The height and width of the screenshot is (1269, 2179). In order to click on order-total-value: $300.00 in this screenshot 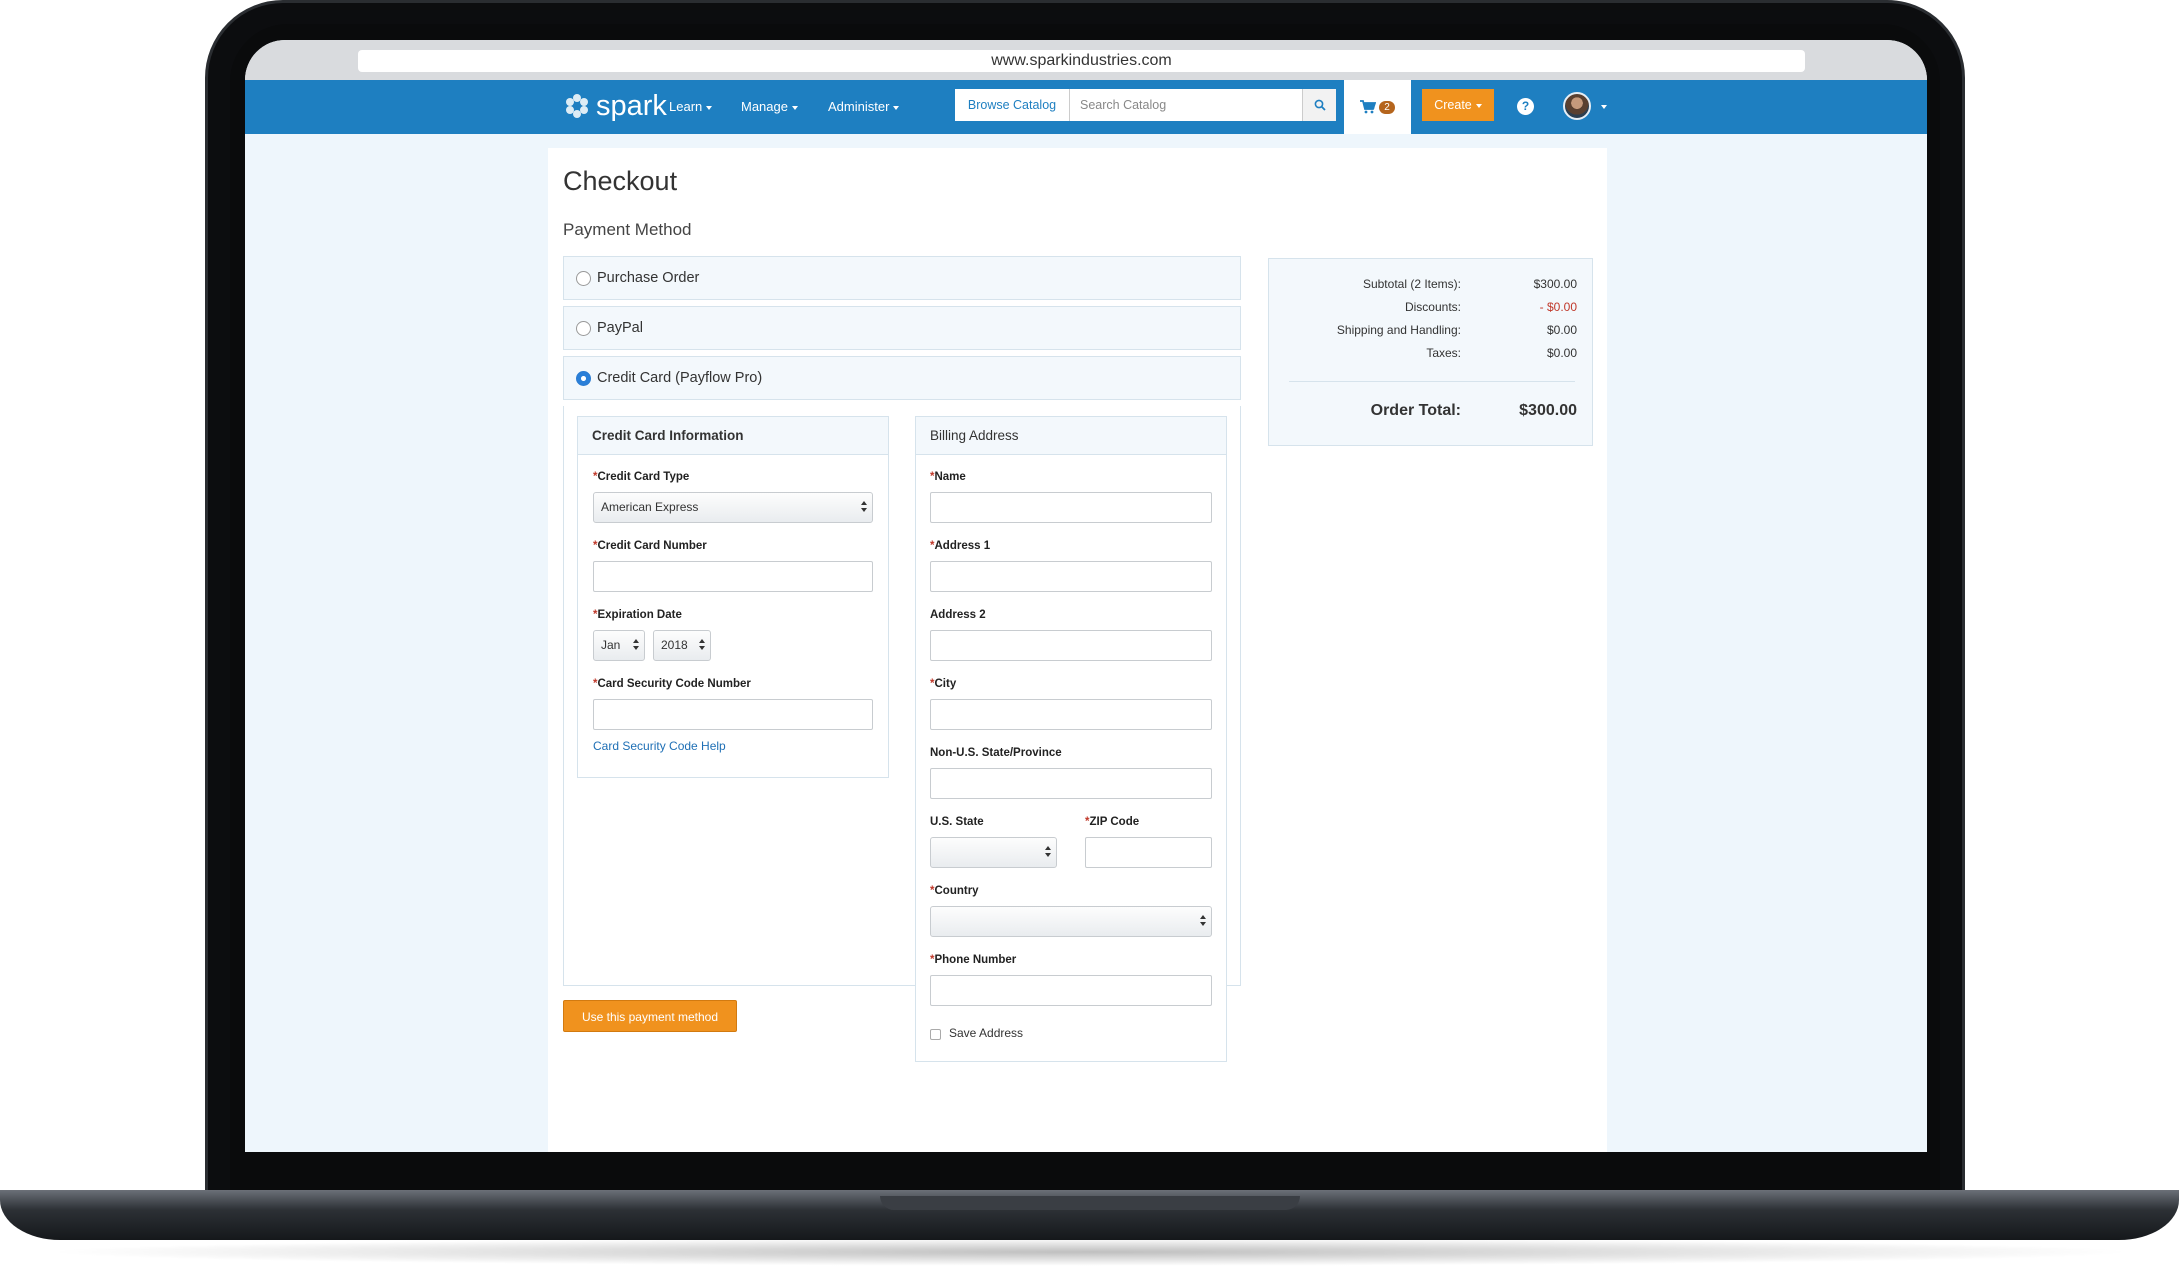, I will do `click(1548, 410)`.